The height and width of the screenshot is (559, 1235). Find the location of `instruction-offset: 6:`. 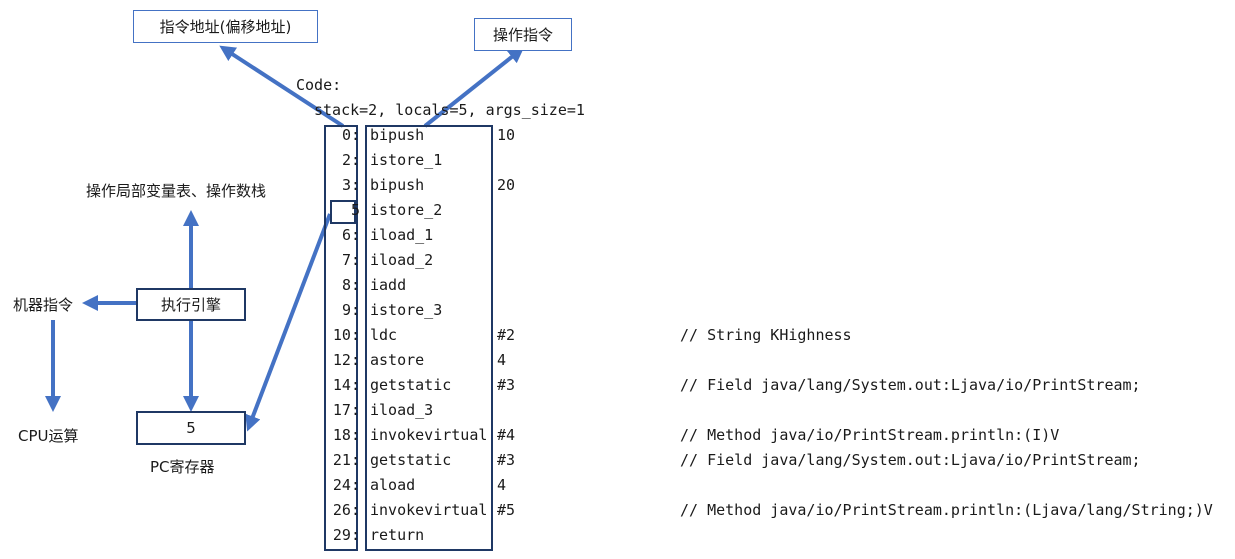

instruction-offset: 6: is located at coordinates (350, 235).